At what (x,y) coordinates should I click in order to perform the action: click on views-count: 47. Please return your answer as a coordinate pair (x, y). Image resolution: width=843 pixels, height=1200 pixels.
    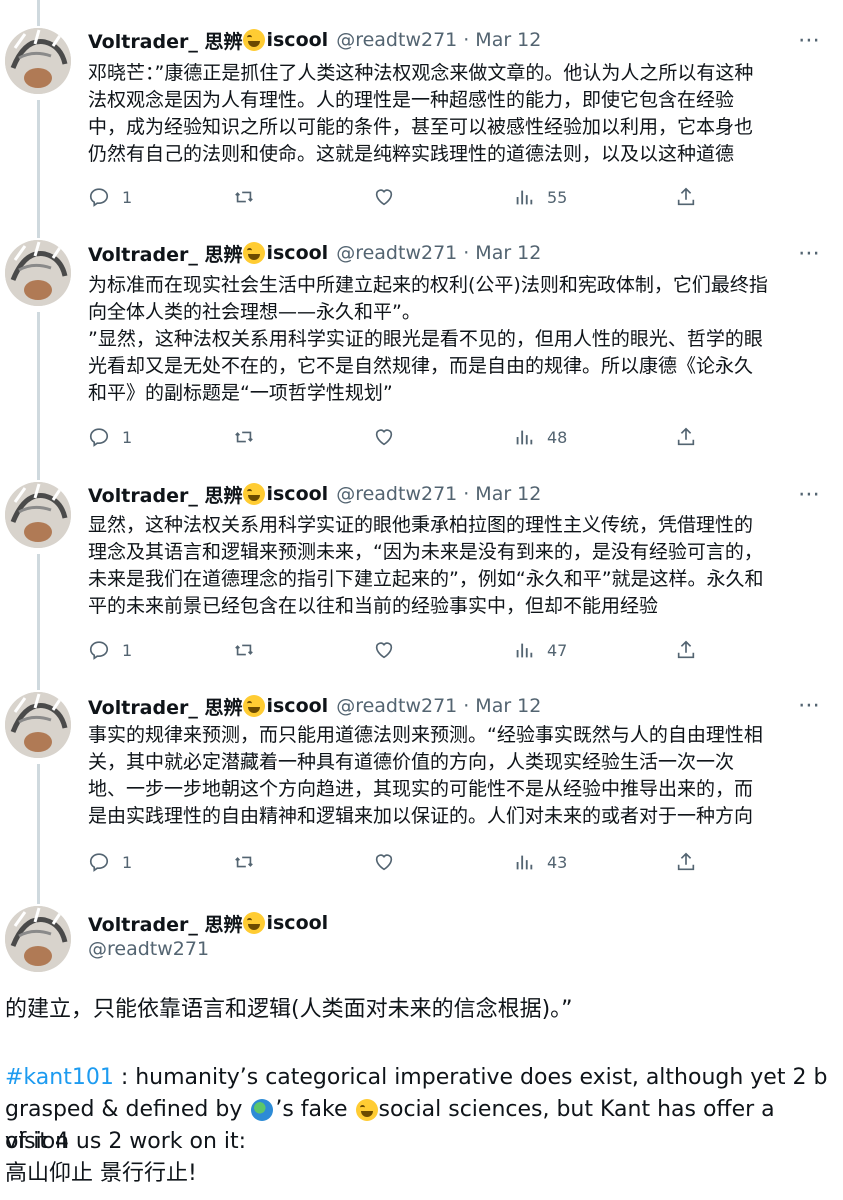
    Looking at the image, I should click on (557, 650).